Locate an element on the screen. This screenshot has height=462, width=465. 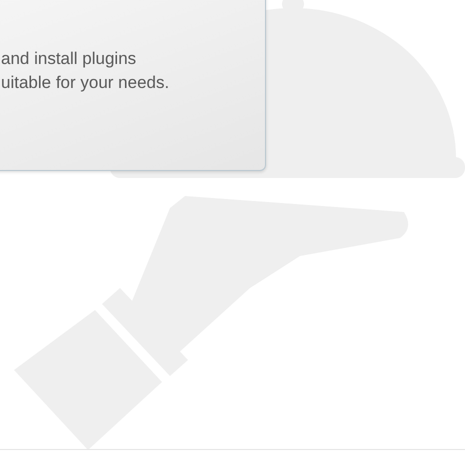
card-text: and install plugins is located at coordinates (68, 59).